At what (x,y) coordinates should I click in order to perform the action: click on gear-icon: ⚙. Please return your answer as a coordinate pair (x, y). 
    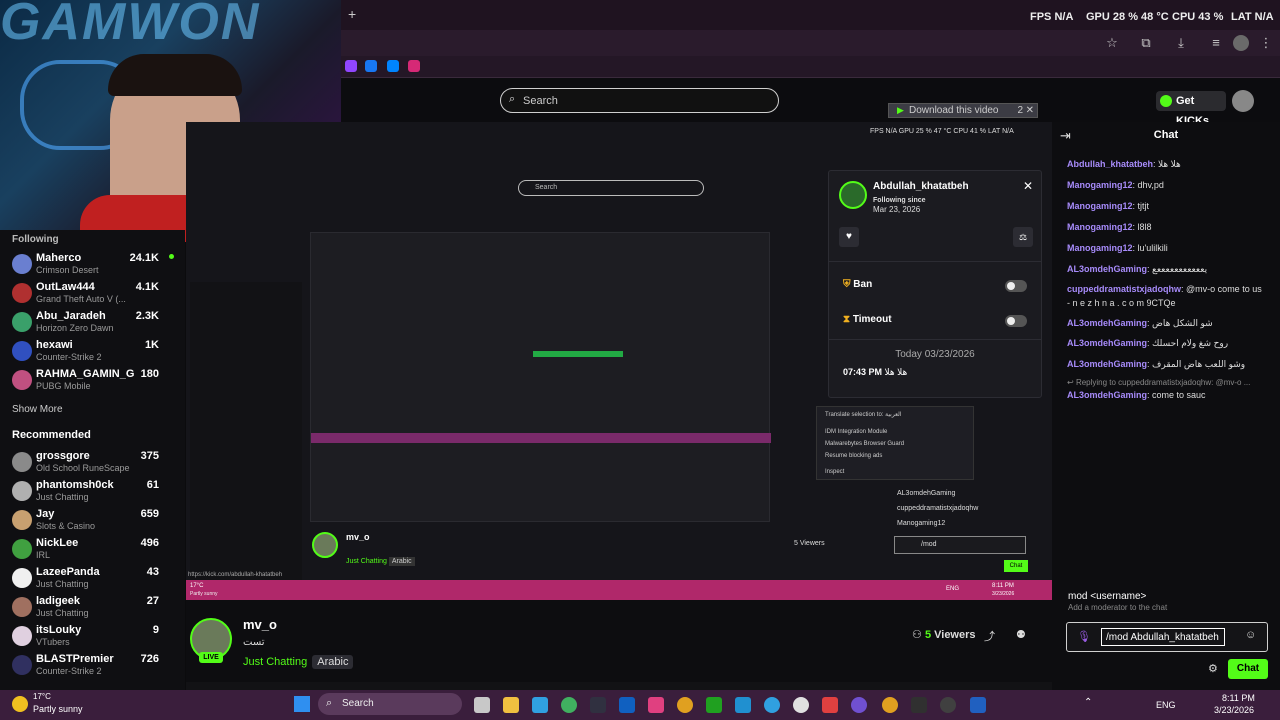
    Looking at the image, I should click on (1213, 668).